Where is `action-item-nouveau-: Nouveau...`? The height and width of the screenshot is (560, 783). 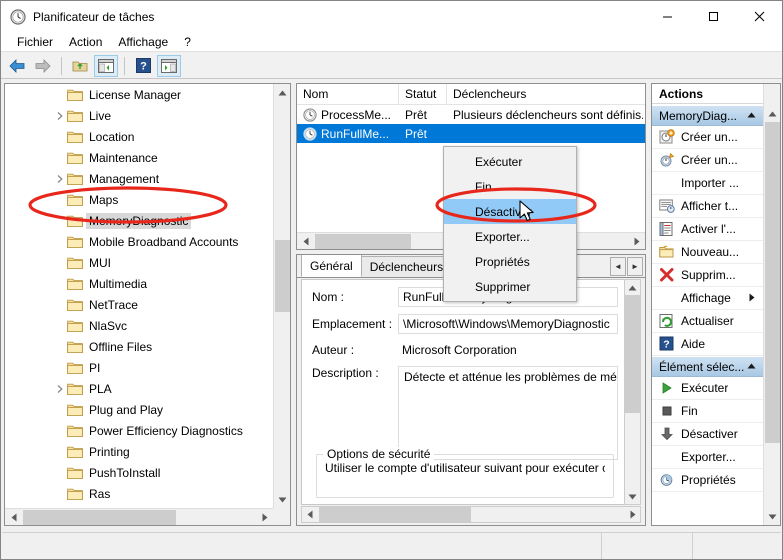 action-item-nouveau-: Nouveau... is located at coordinates (707, 252).